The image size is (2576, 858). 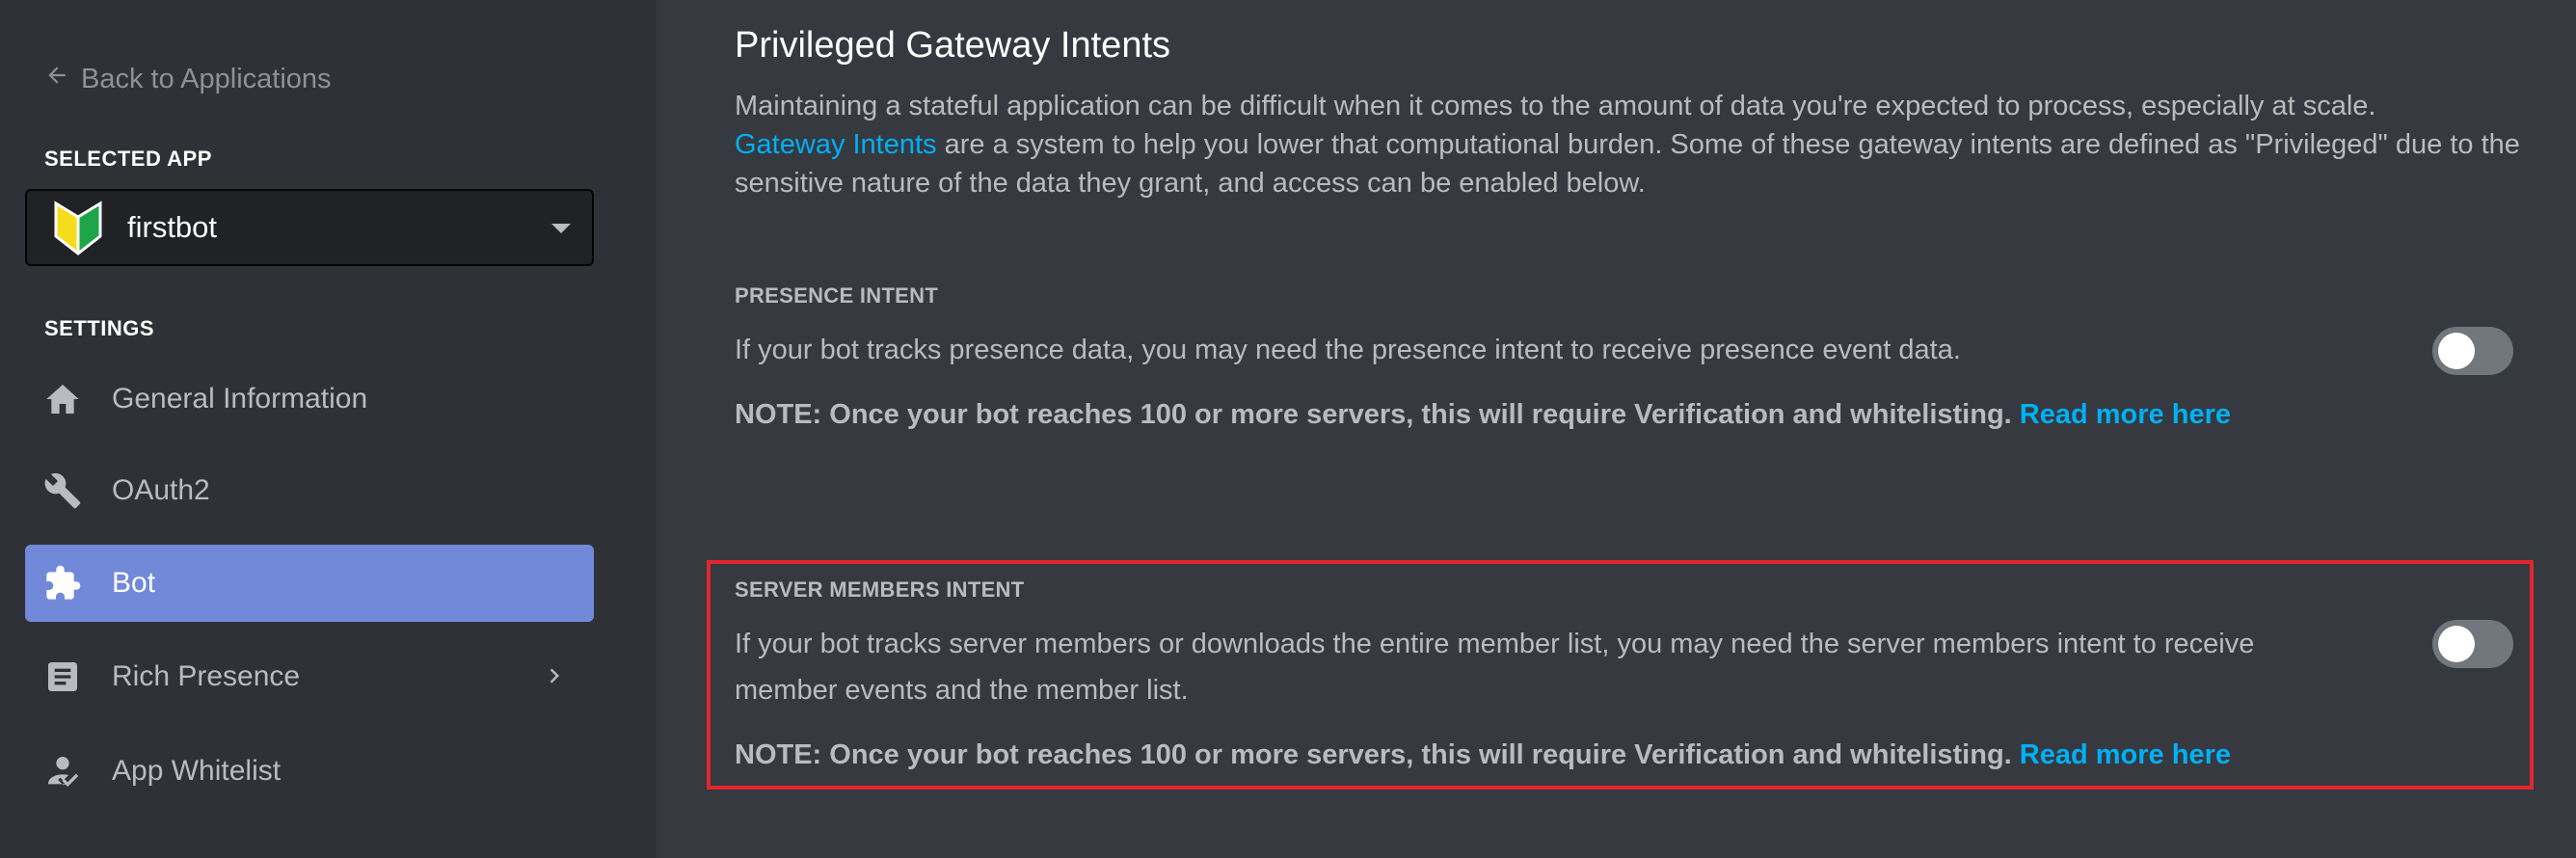 I want to click on app-name: firstbot, so click(x=173, y=227).